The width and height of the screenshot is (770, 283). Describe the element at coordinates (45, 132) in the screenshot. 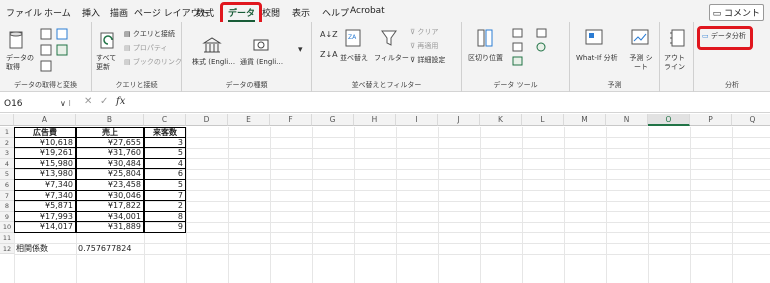

I see `table-cell: 広告費` at that location.